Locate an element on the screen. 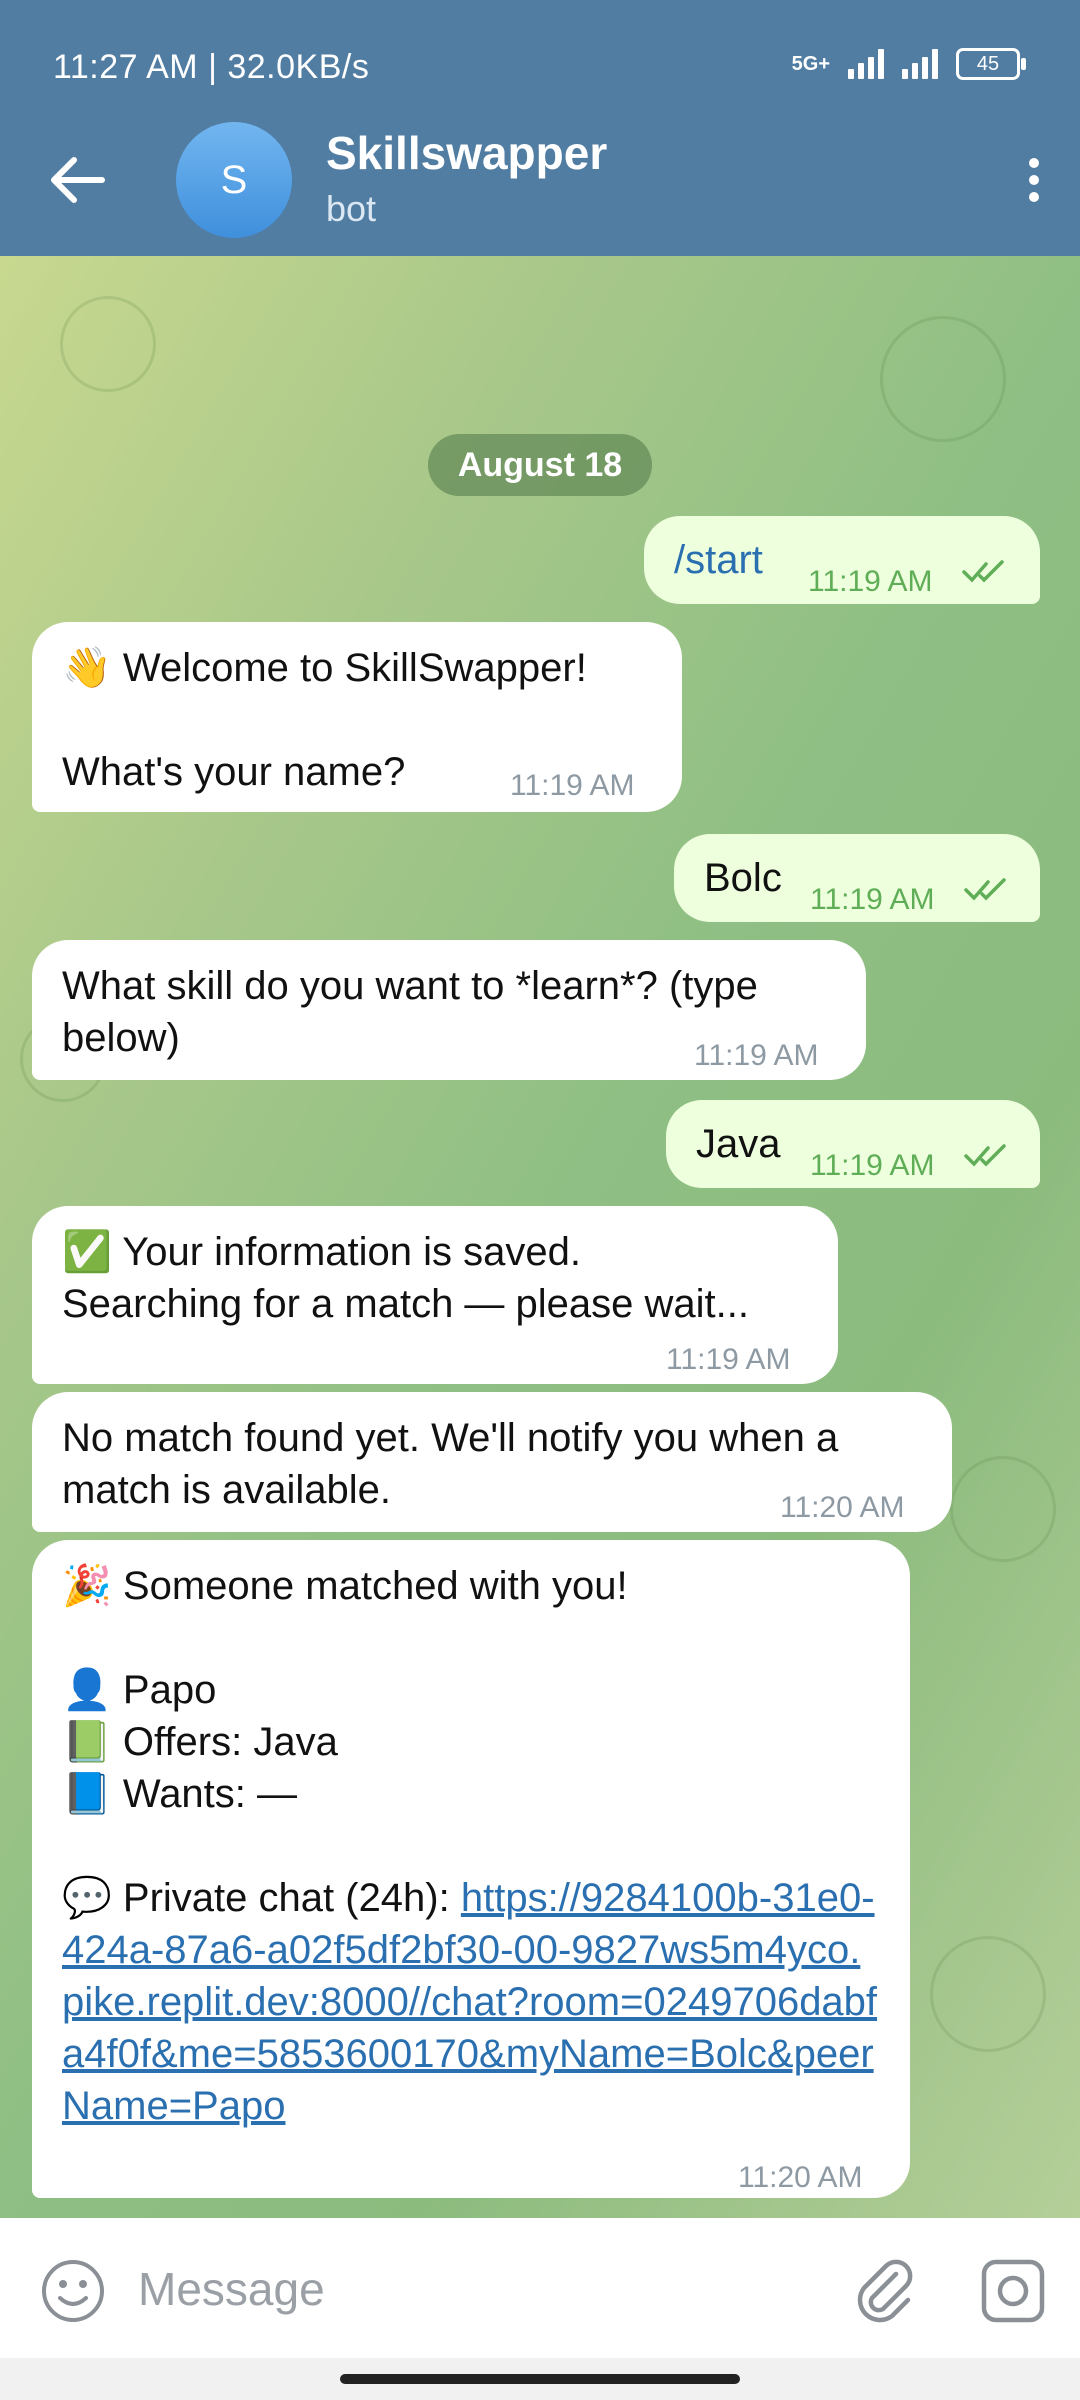 This screenshot has height=2400, width=1080. navigation-bar is located at coordinates (540, 2379).